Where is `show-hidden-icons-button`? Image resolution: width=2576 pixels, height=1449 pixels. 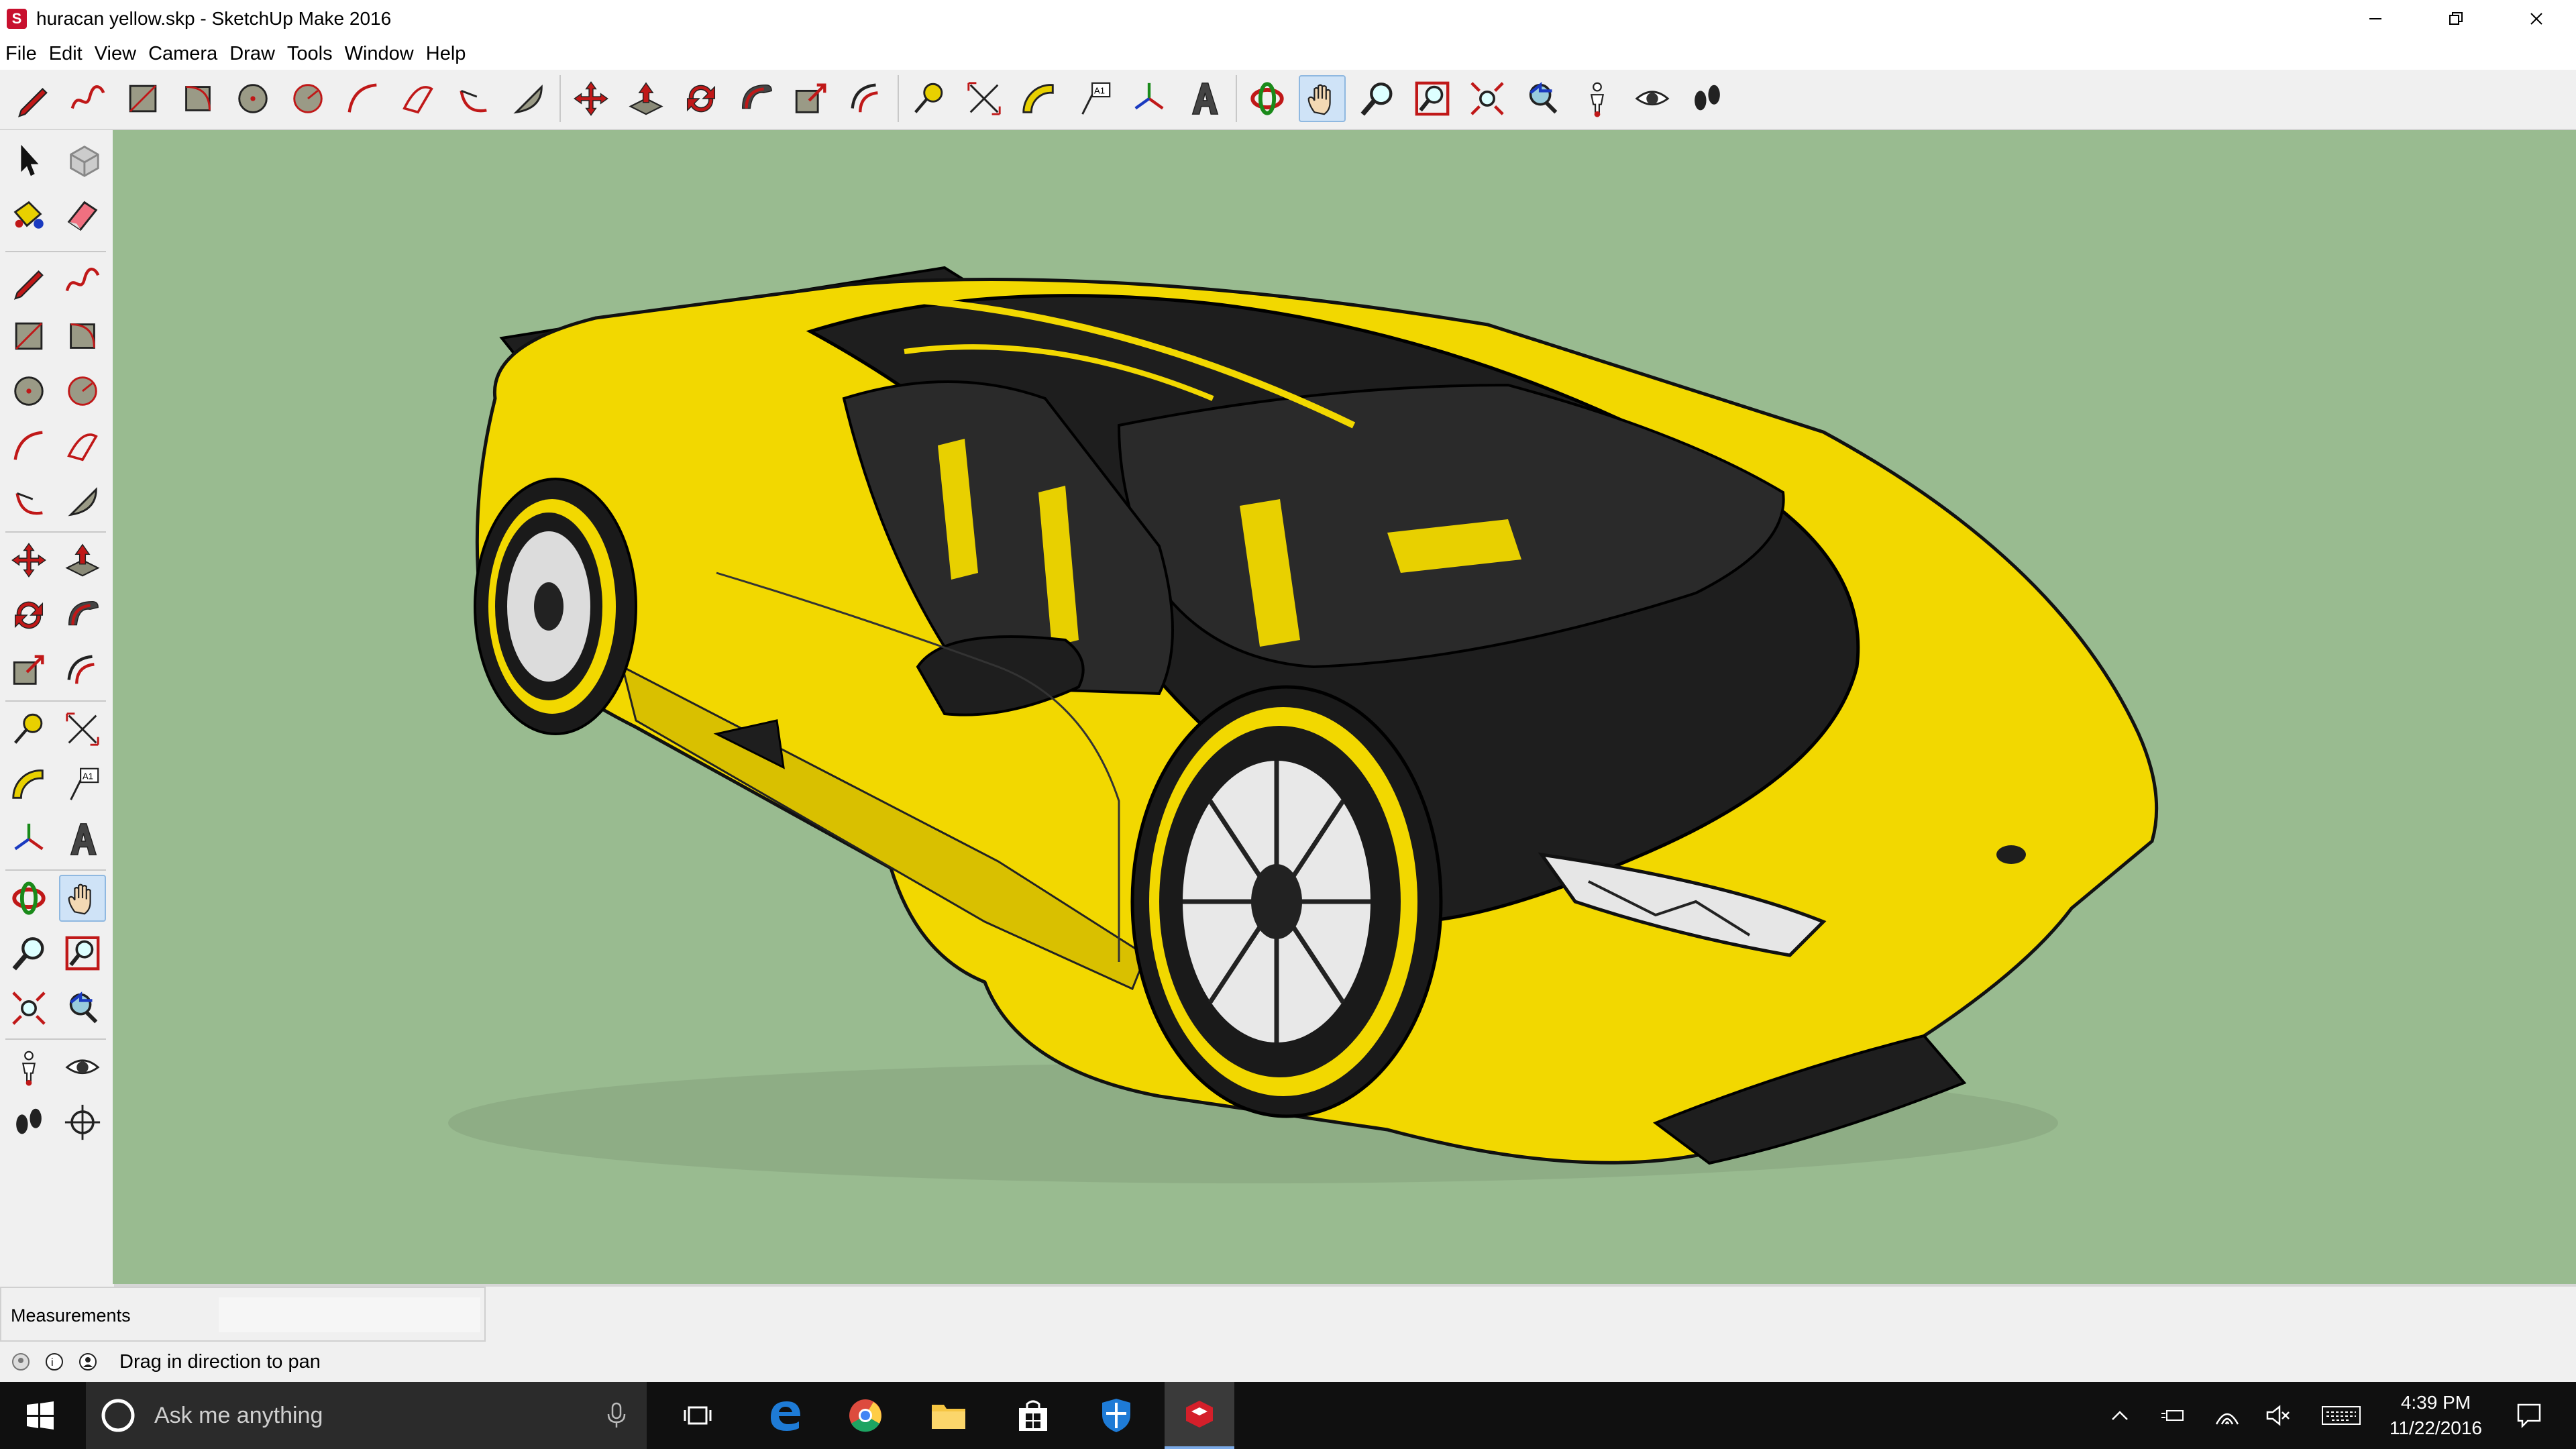
show-hidden-icons-button is located at coordinates (2120, 1415).